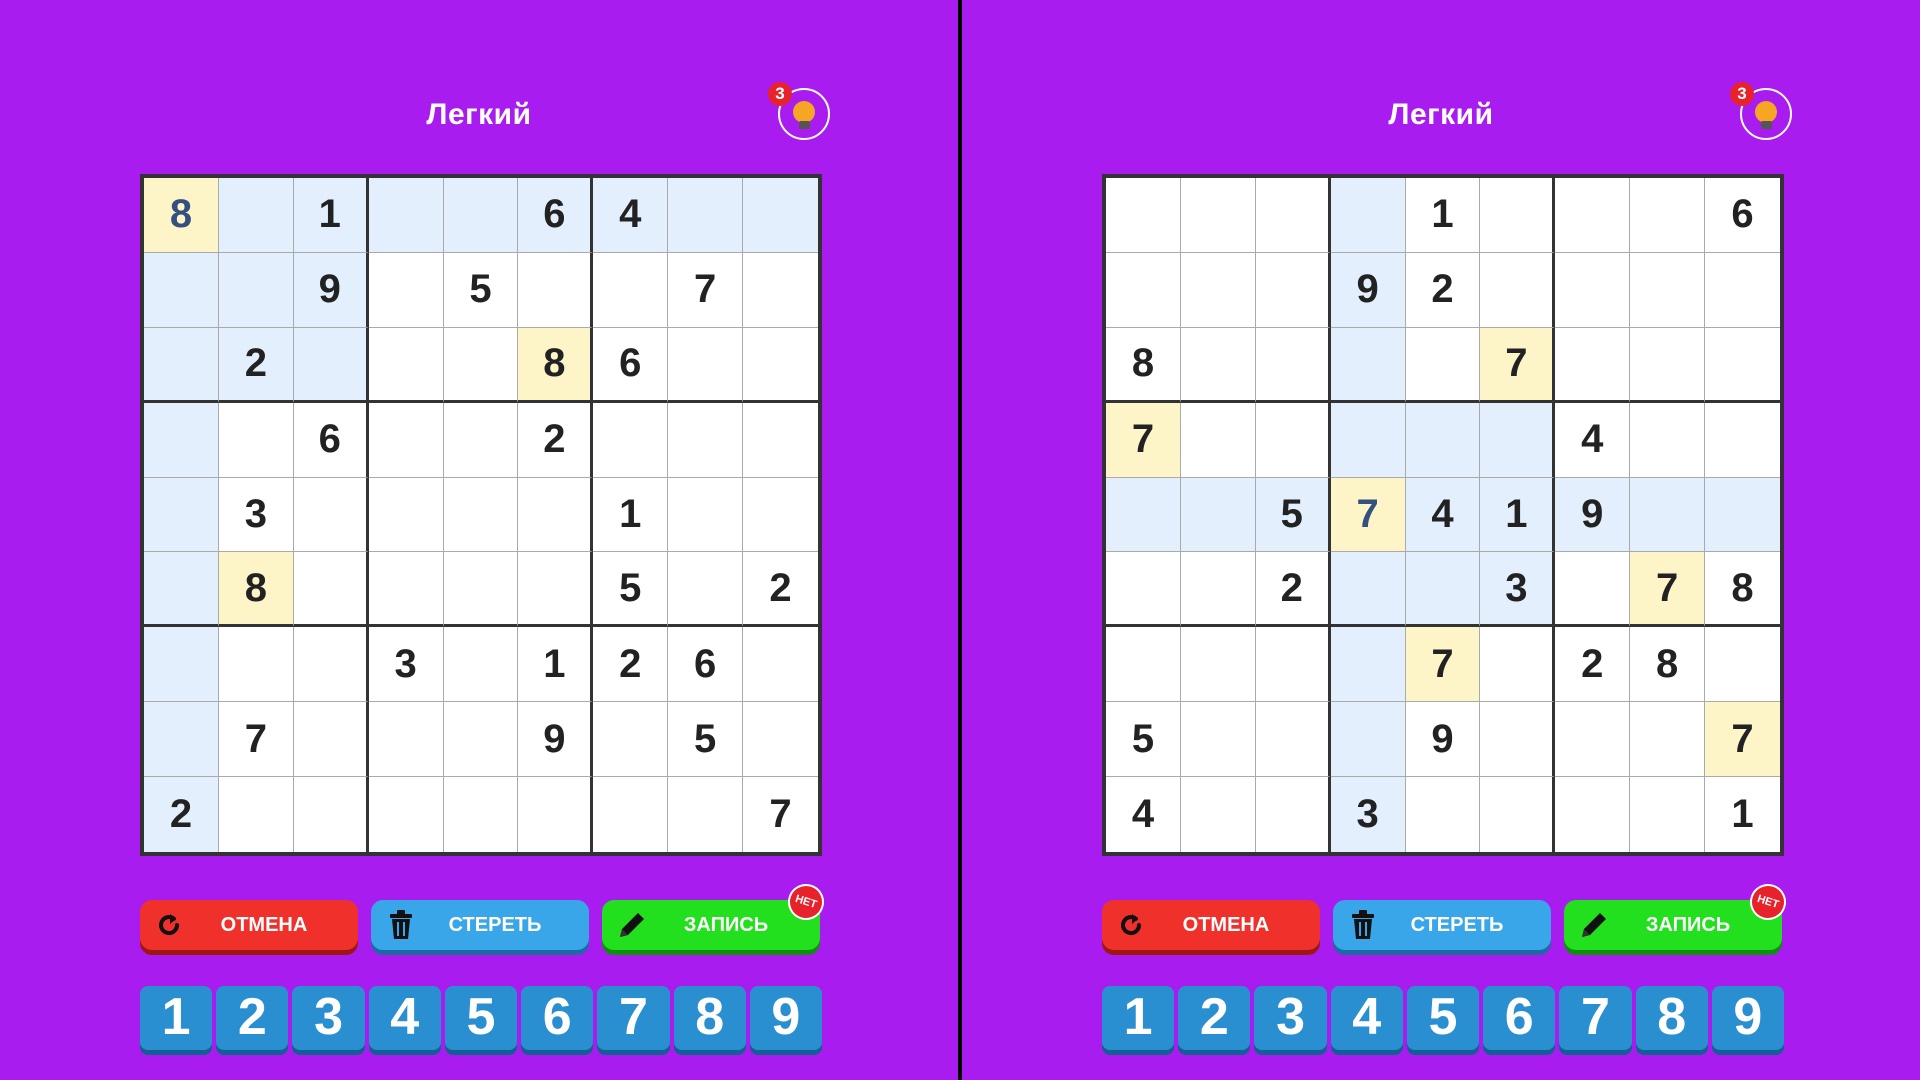  Describe the element at coordinates (1519, 1018) in the screenshot. I see `number-key: 6` at that location.